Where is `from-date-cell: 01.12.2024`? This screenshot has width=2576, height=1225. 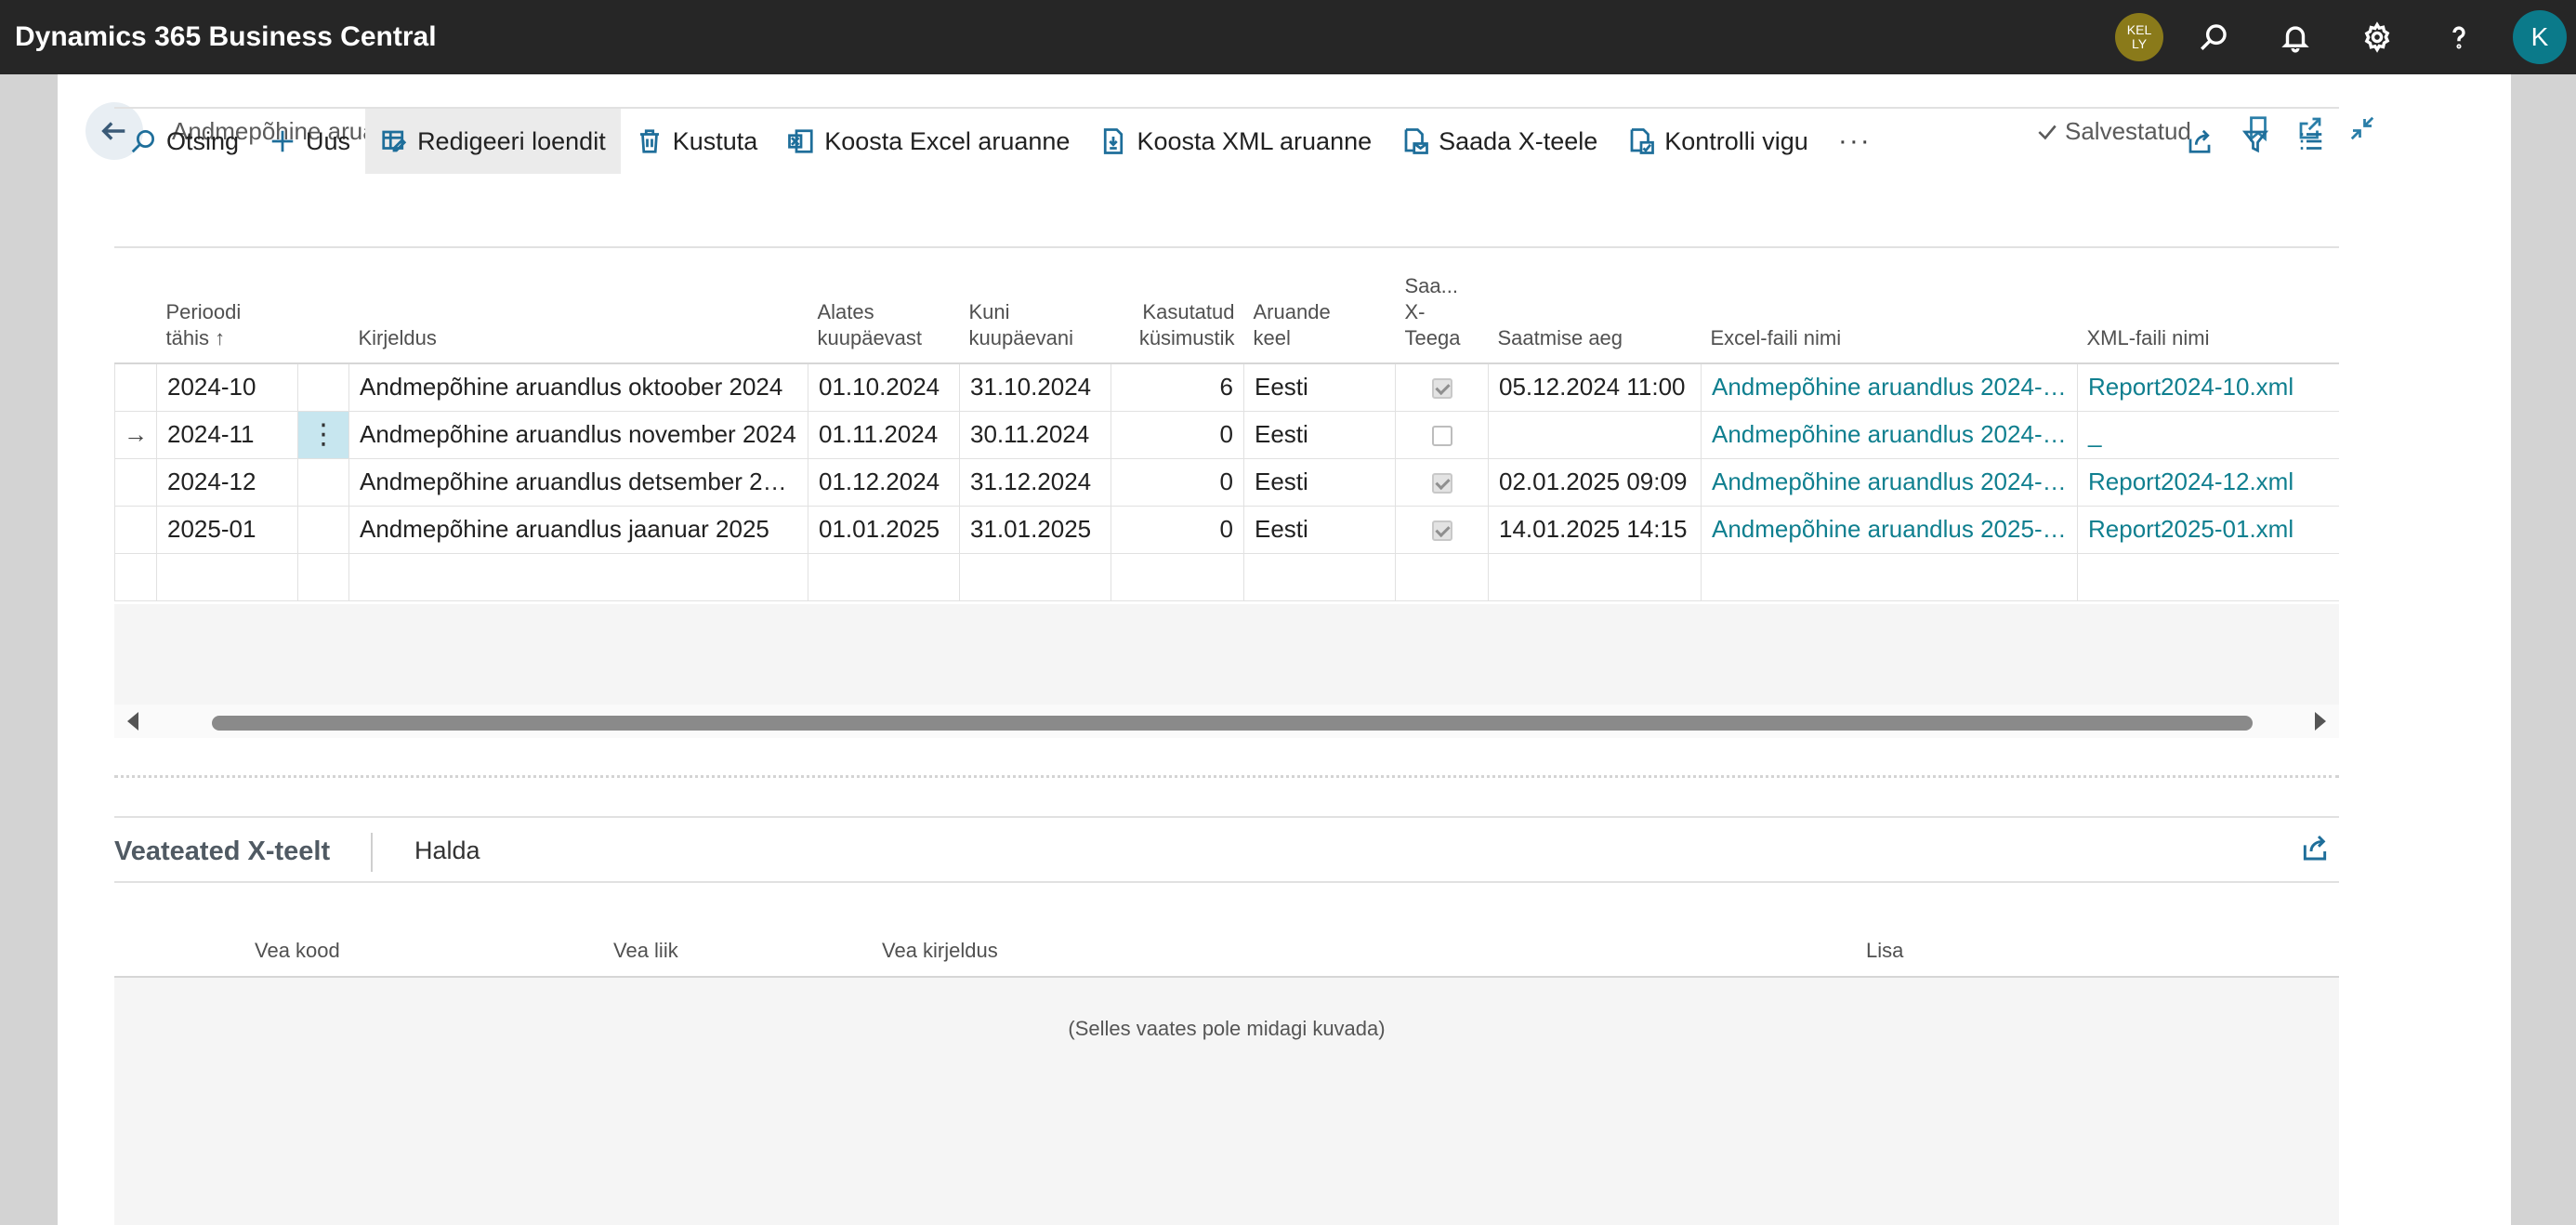 from-date-cell: 01.12.2024 is located at coordinates (884, 482).